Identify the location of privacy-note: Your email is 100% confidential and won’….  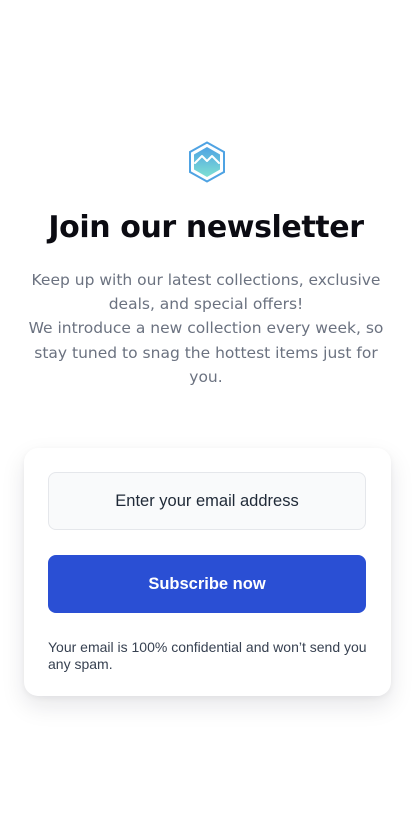
(207, 655).